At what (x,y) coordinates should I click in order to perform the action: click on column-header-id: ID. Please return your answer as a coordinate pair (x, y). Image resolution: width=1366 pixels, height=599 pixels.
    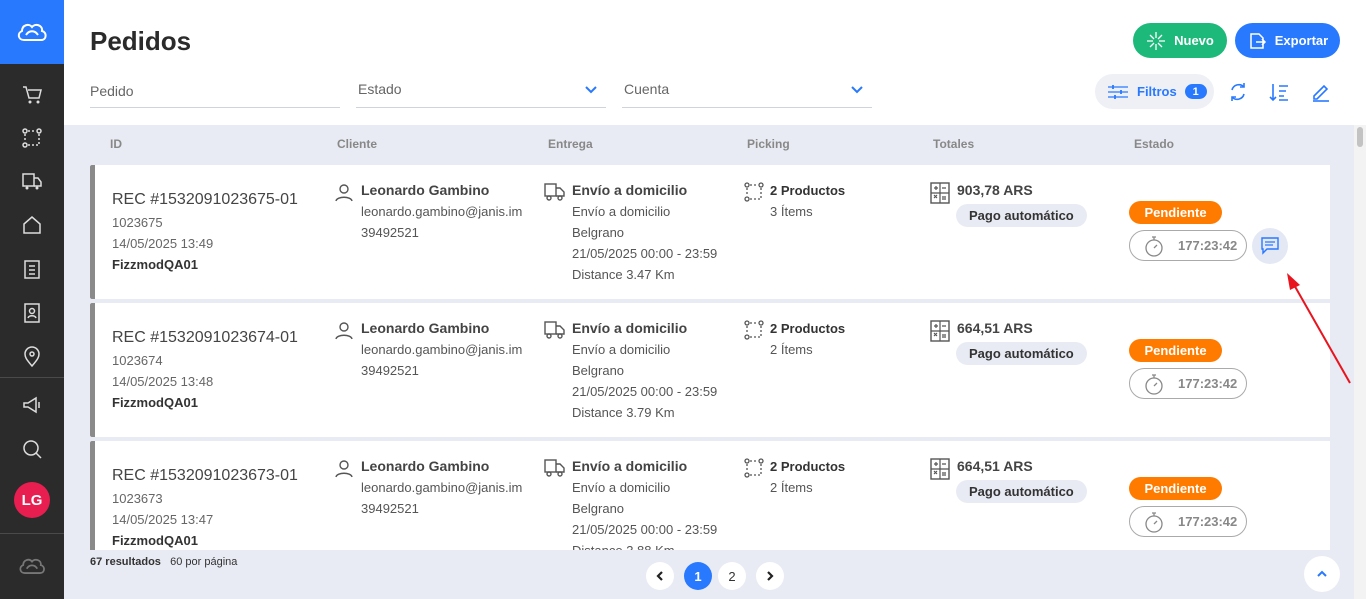
    Looking at the image, I should click on (116, 144).